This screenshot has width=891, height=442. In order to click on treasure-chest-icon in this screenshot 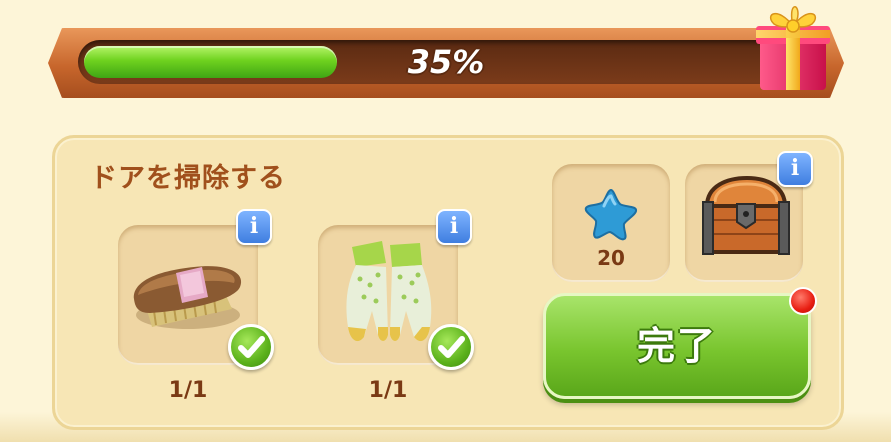, I will do `click(746, 215)`.